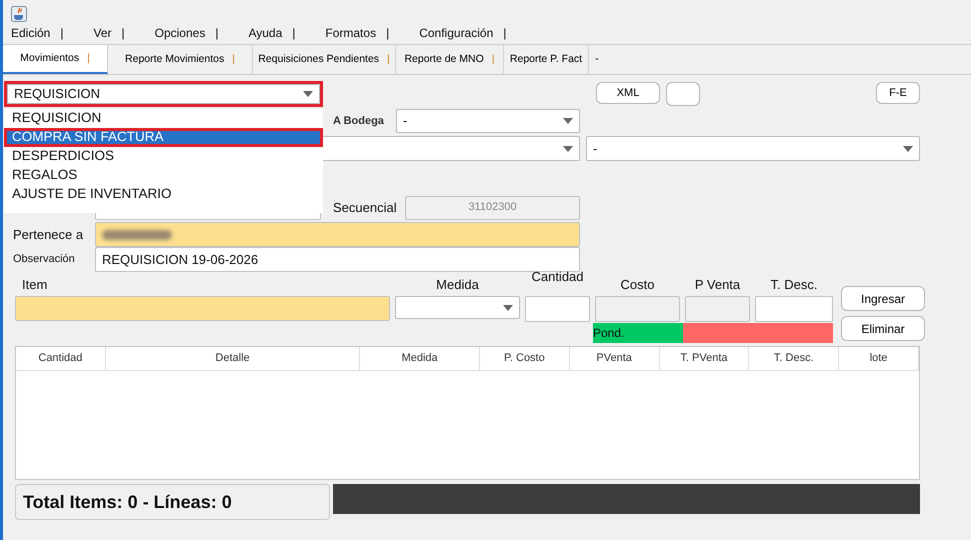 The image size is (971, 540). I want to click on action-button: Ingresar, so click(883, 298).